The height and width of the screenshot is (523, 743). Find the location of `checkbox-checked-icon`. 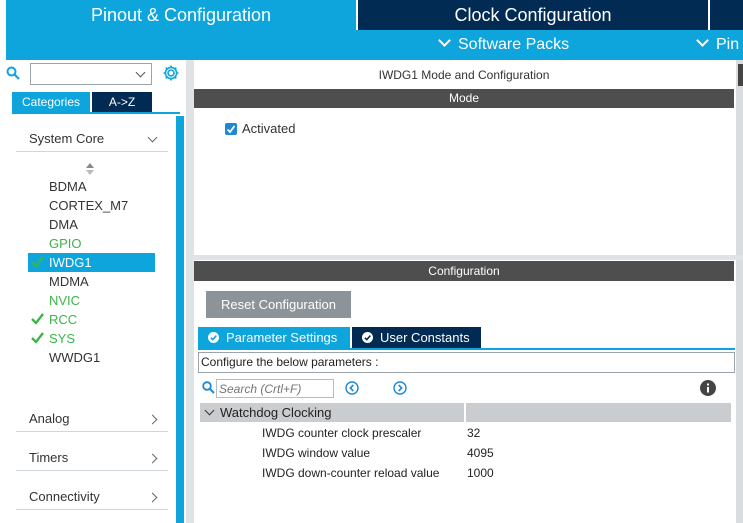

checkbox-checked-icon is located at coordinates (231, 129).